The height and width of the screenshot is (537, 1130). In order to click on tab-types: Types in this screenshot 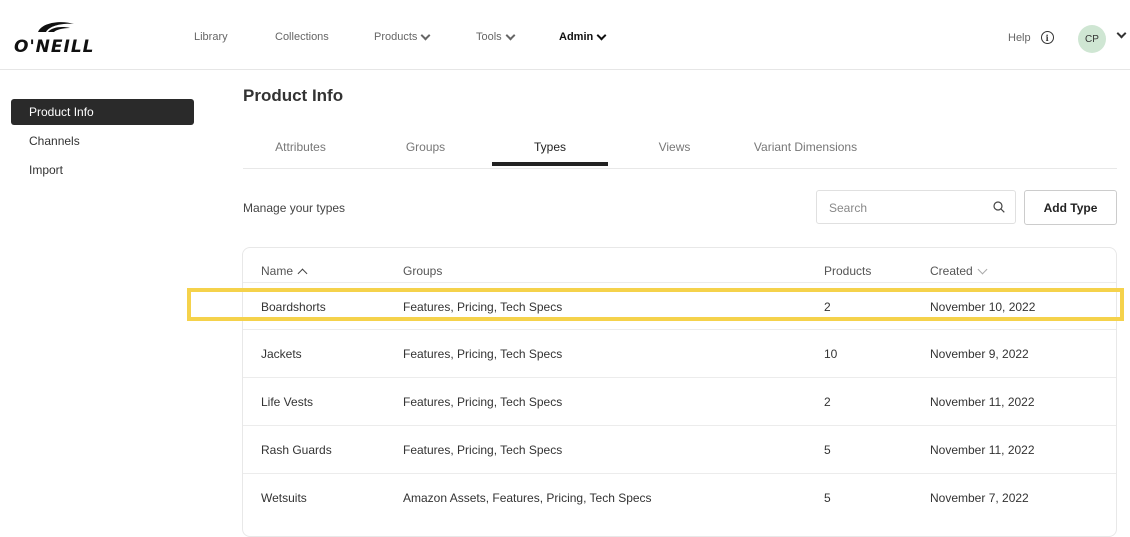, I will do `click(550, 147)`.